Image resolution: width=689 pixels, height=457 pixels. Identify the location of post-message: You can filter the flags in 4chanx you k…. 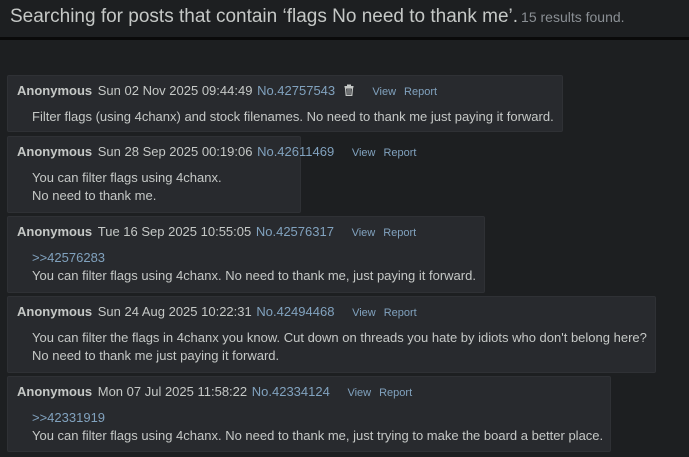
(336, 344).